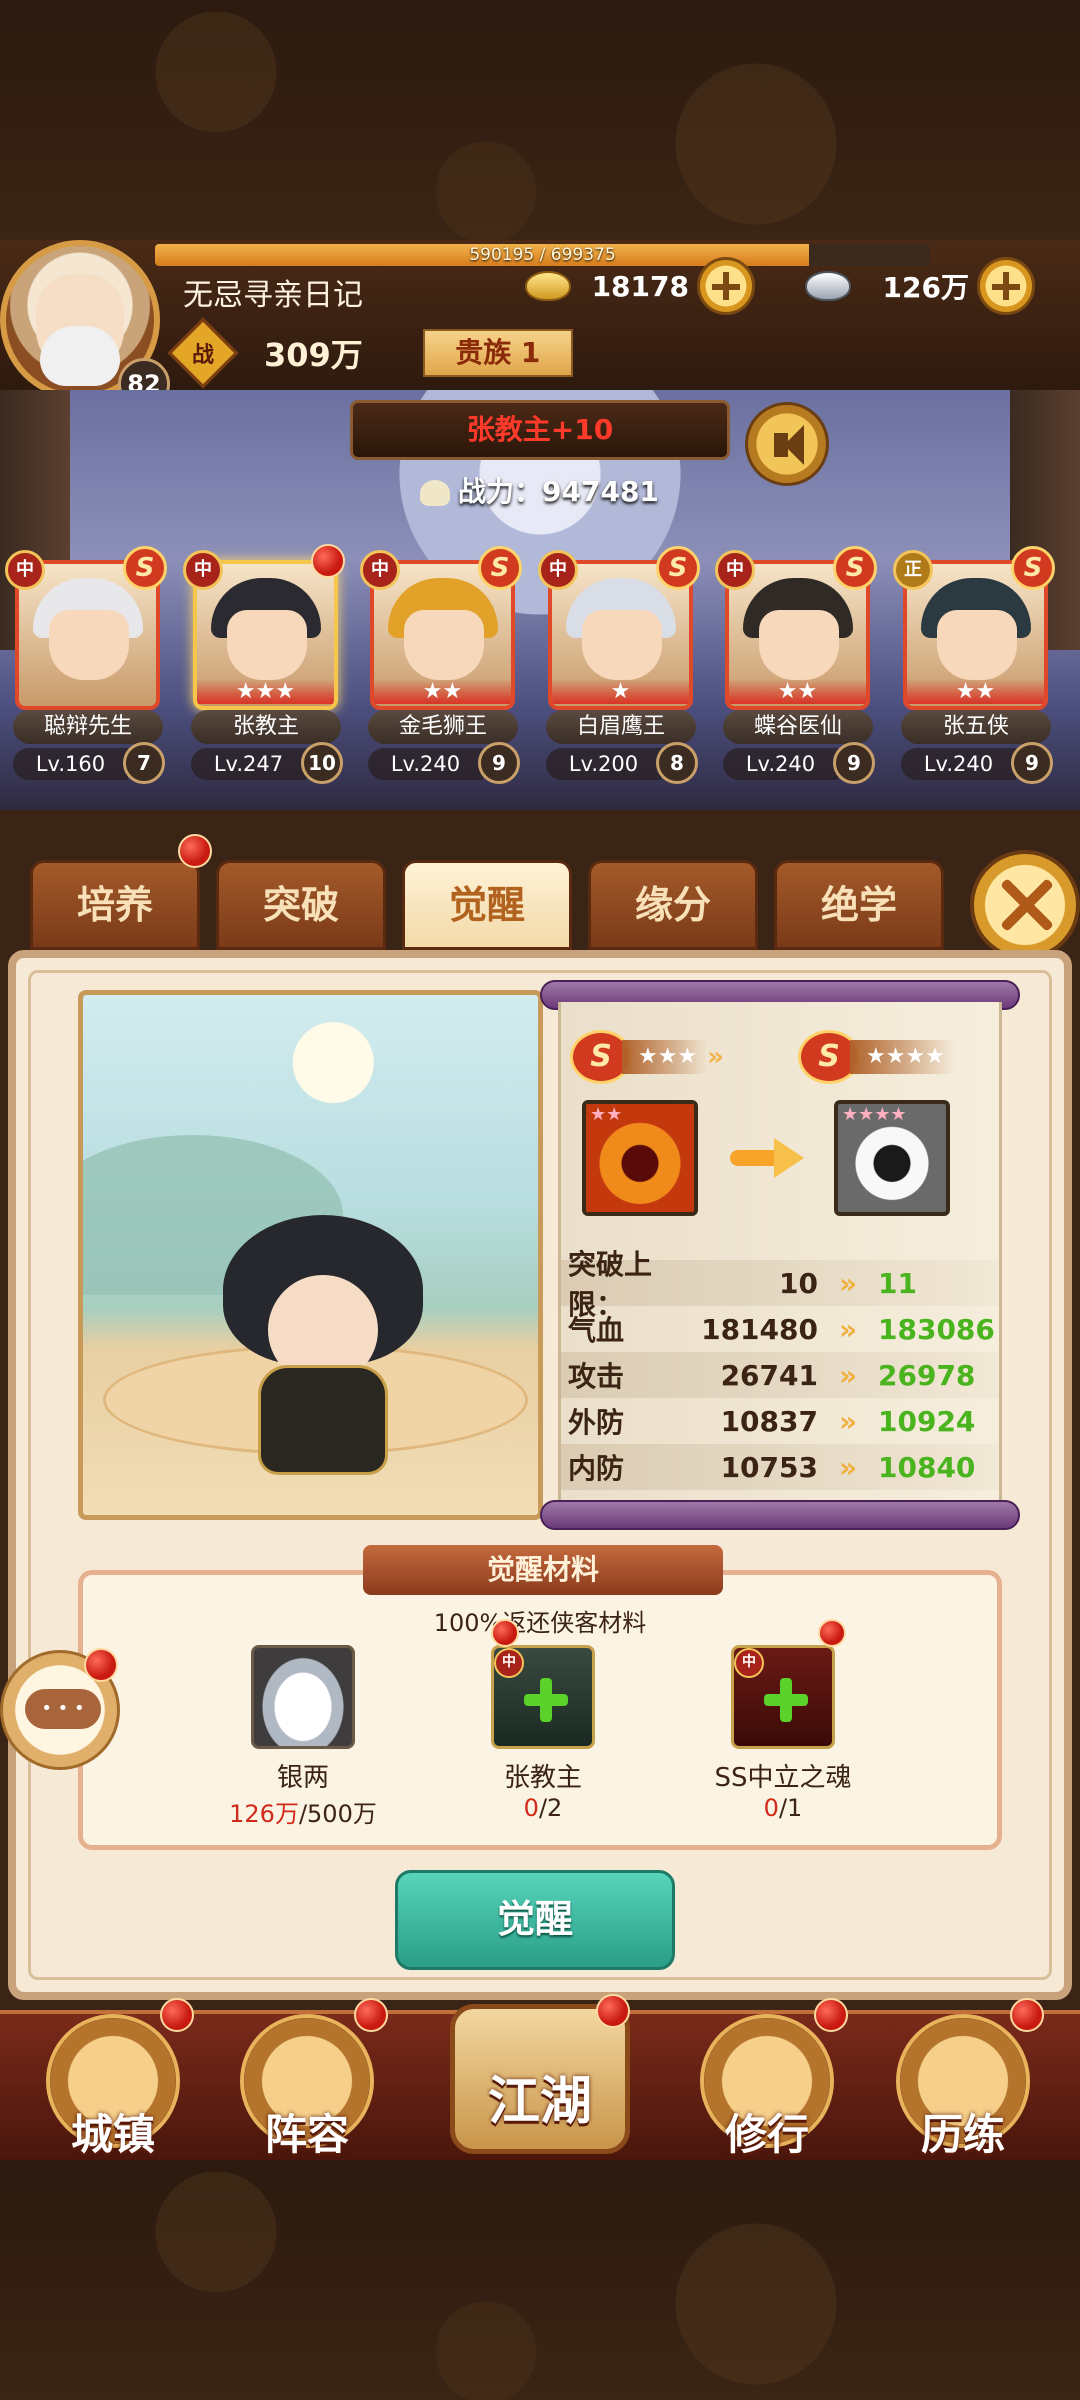  I want to click on grade-before-stars: ★★★, so click(665, 1057).